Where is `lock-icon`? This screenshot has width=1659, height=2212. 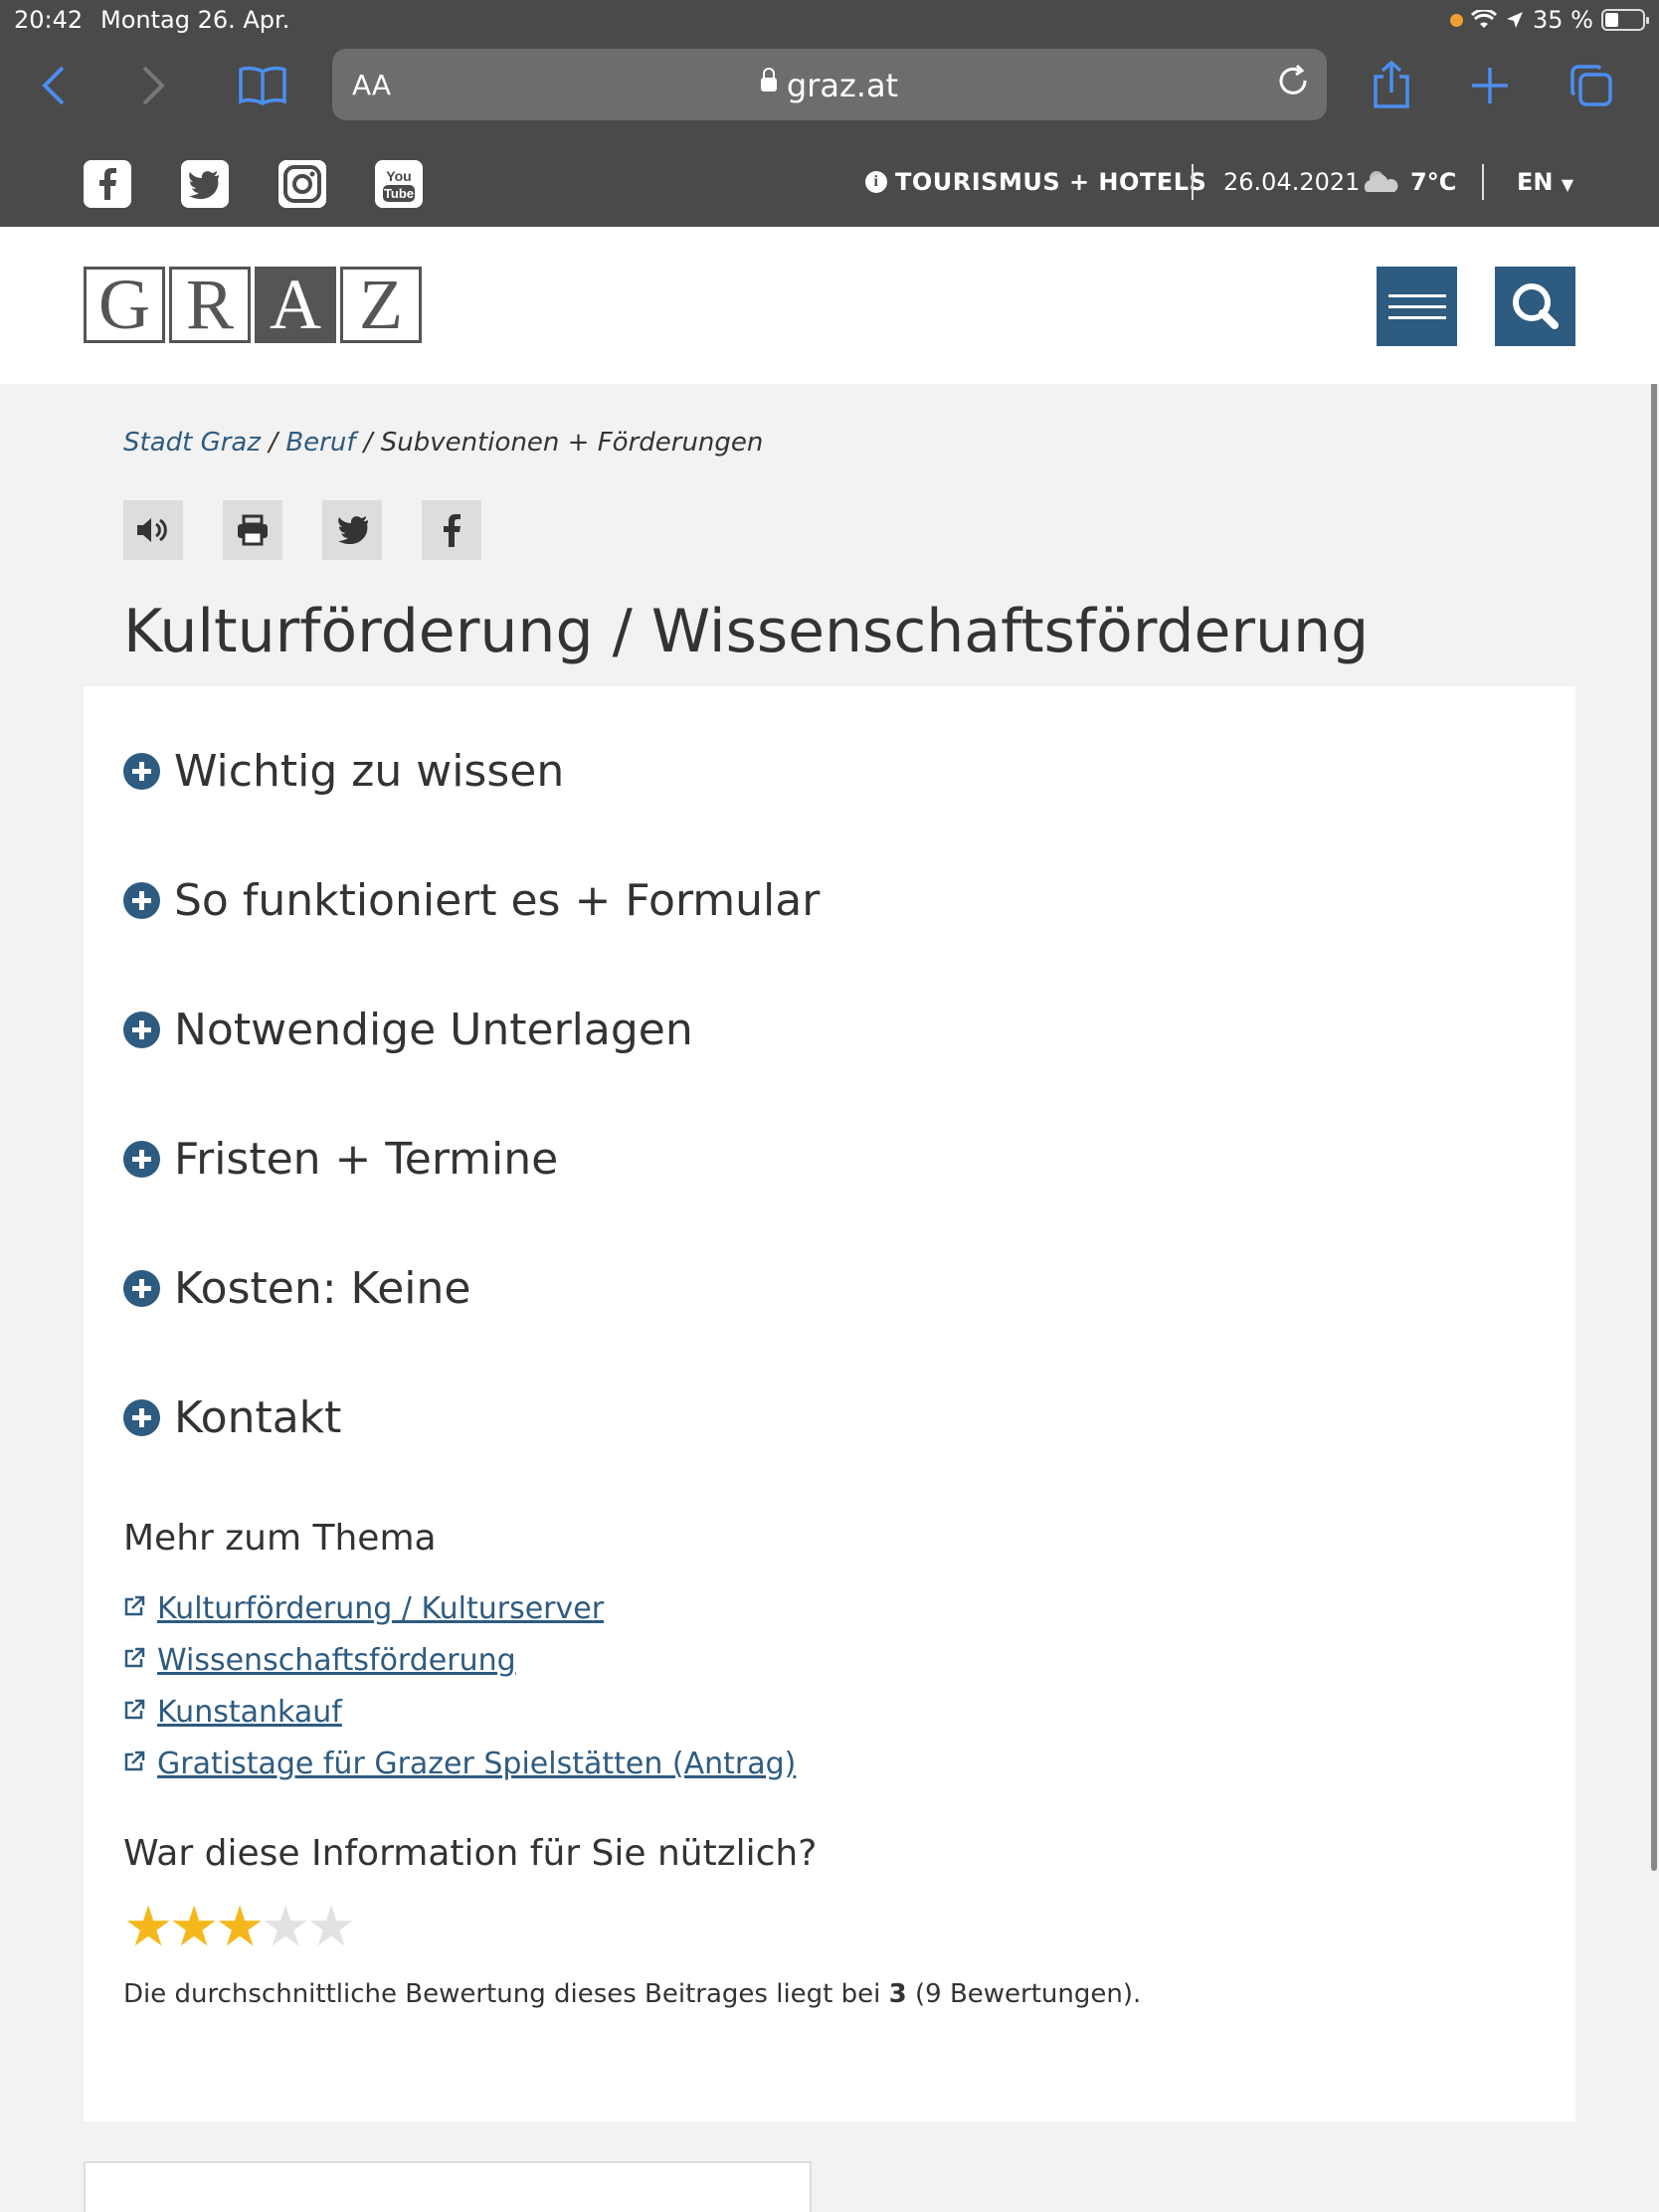 lock-icon is located at coordinates (768, 80).